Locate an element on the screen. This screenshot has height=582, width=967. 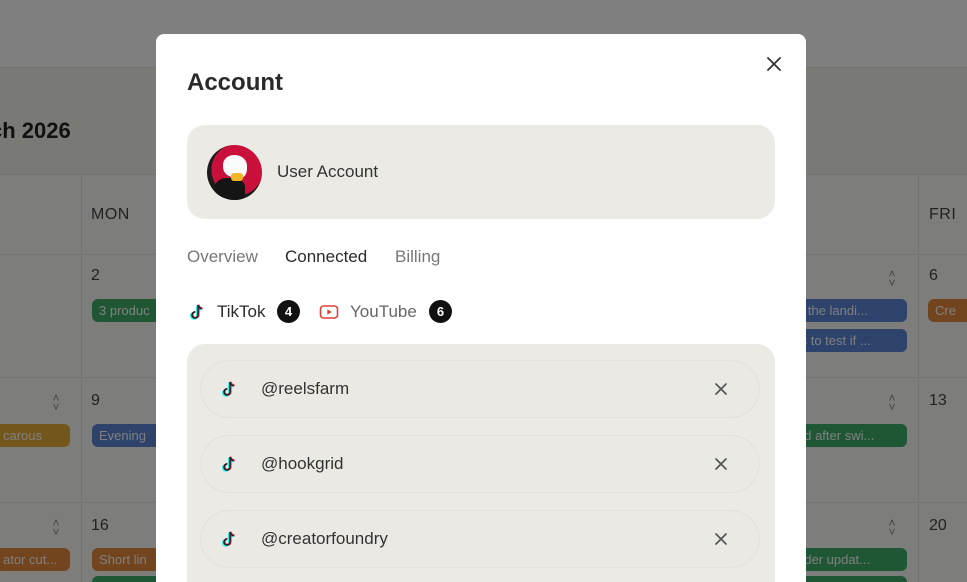
platform-tiktok: TikTok 4 is located at coordinates (244, 312).